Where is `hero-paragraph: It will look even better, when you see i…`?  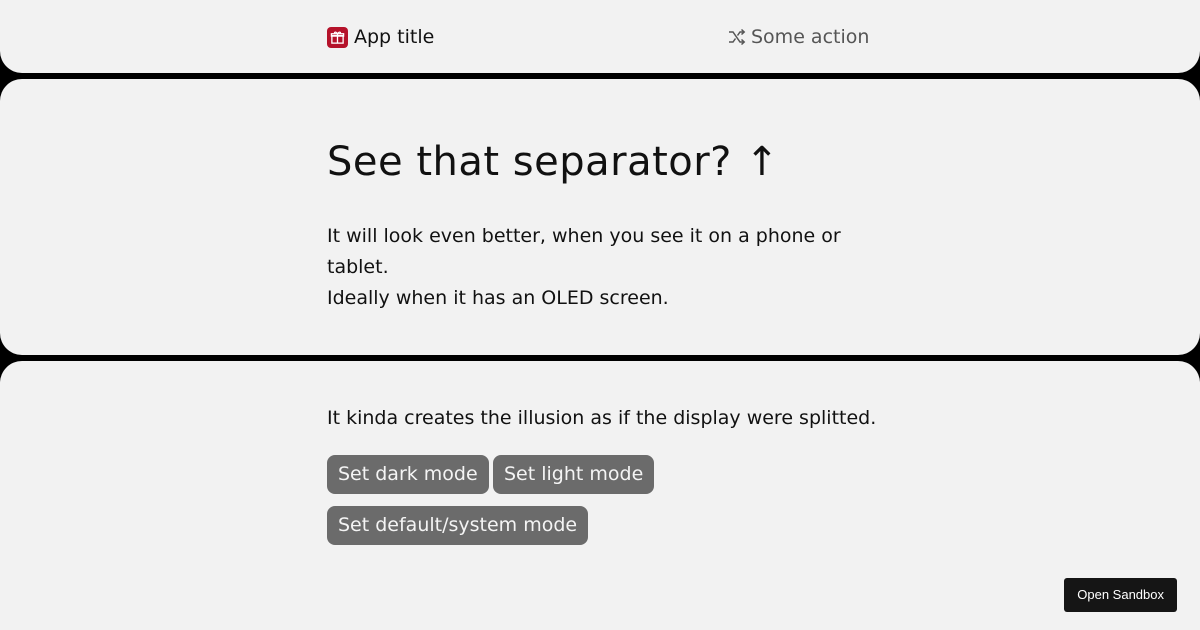 hero-paragraph: It will look even better, when you see i… is located at coordinates (587, 267).